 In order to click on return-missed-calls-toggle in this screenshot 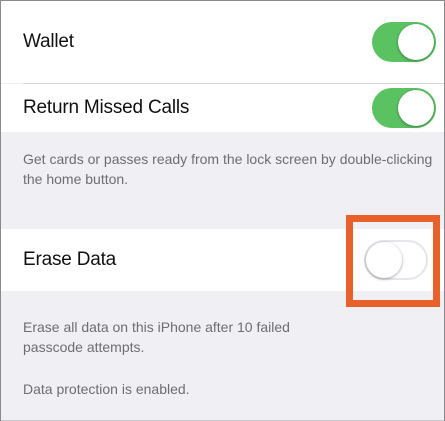, I will do `click(404, 108)`.